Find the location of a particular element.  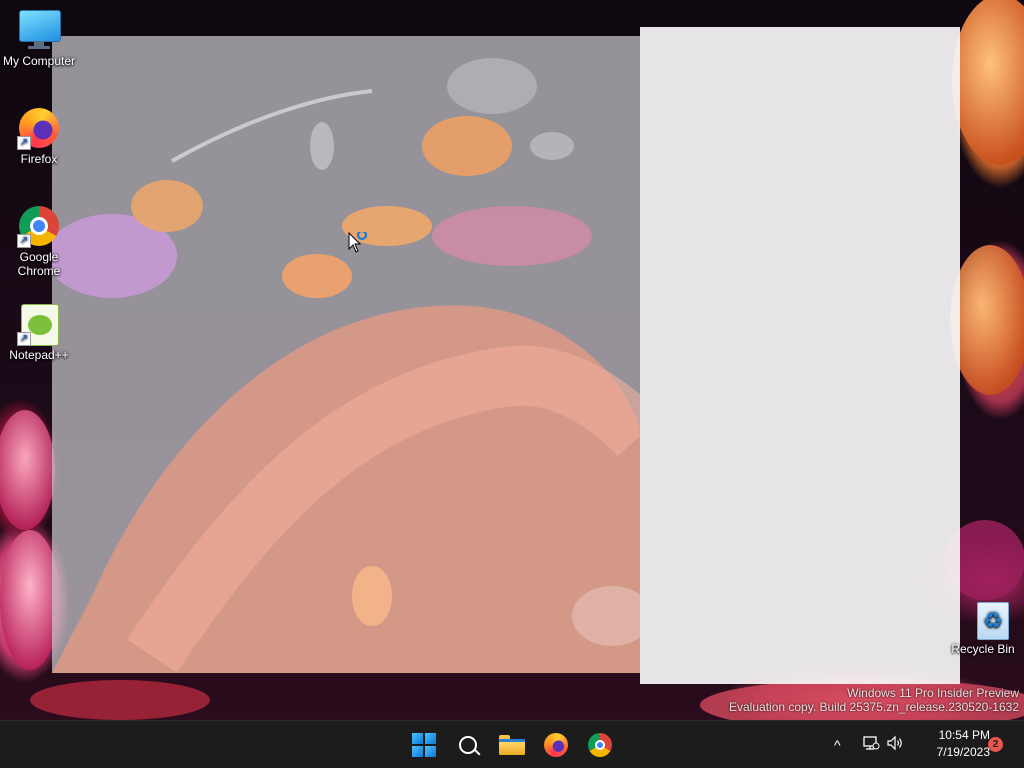

desktop-icon-notepadpp: ↗ Notepad++ is located at coordinates (39, 332).